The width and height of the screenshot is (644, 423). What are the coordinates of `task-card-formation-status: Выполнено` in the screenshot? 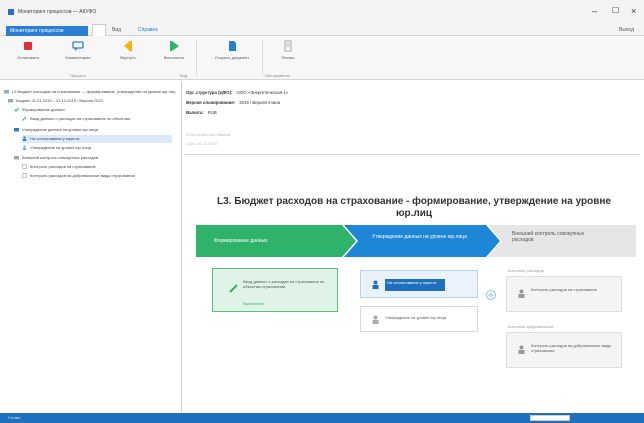 It's located at (254, 303).